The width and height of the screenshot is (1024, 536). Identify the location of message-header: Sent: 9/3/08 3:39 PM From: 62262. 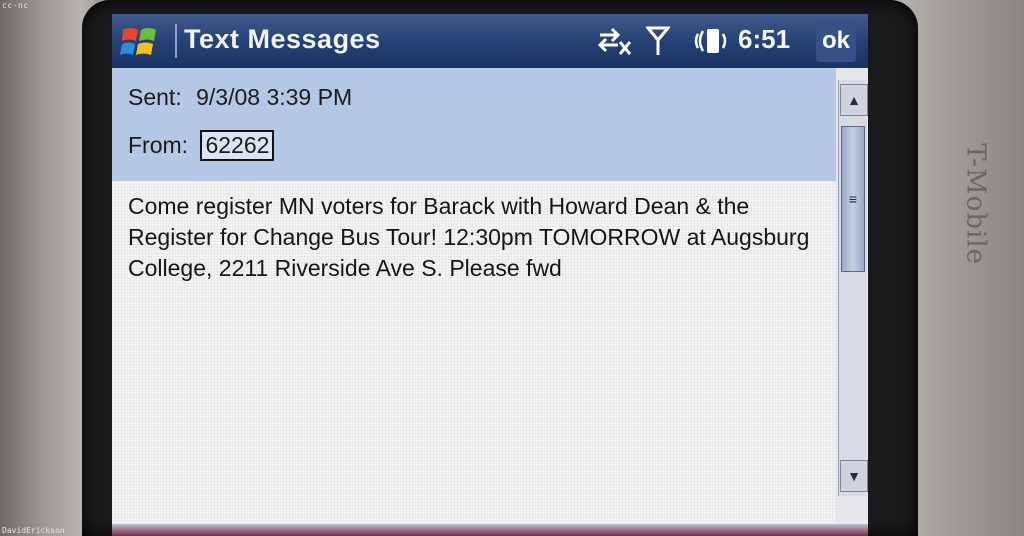
(474, 124).